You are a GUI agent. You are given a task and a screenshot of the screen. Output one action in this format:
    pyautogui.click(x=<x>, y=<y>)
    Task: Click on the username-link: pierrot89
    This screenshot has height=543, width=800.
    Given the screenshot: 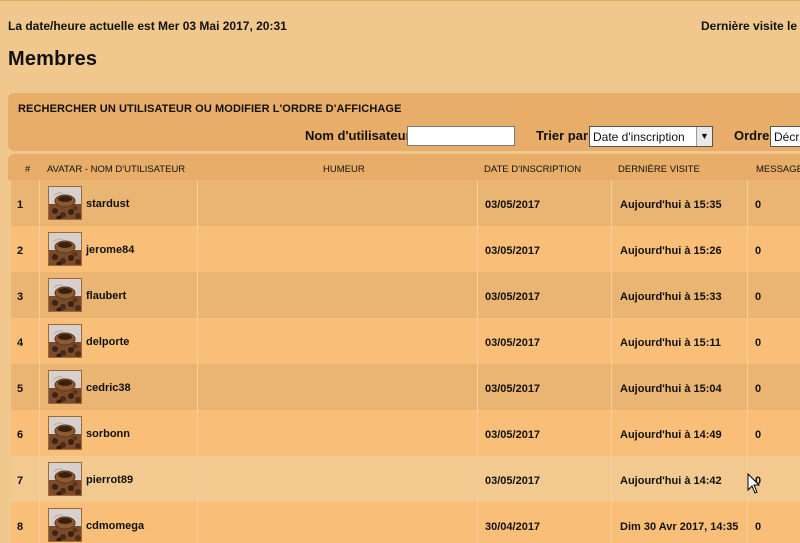 What is the action you would take?
    pyautogui.click(x=109, y=480)
    